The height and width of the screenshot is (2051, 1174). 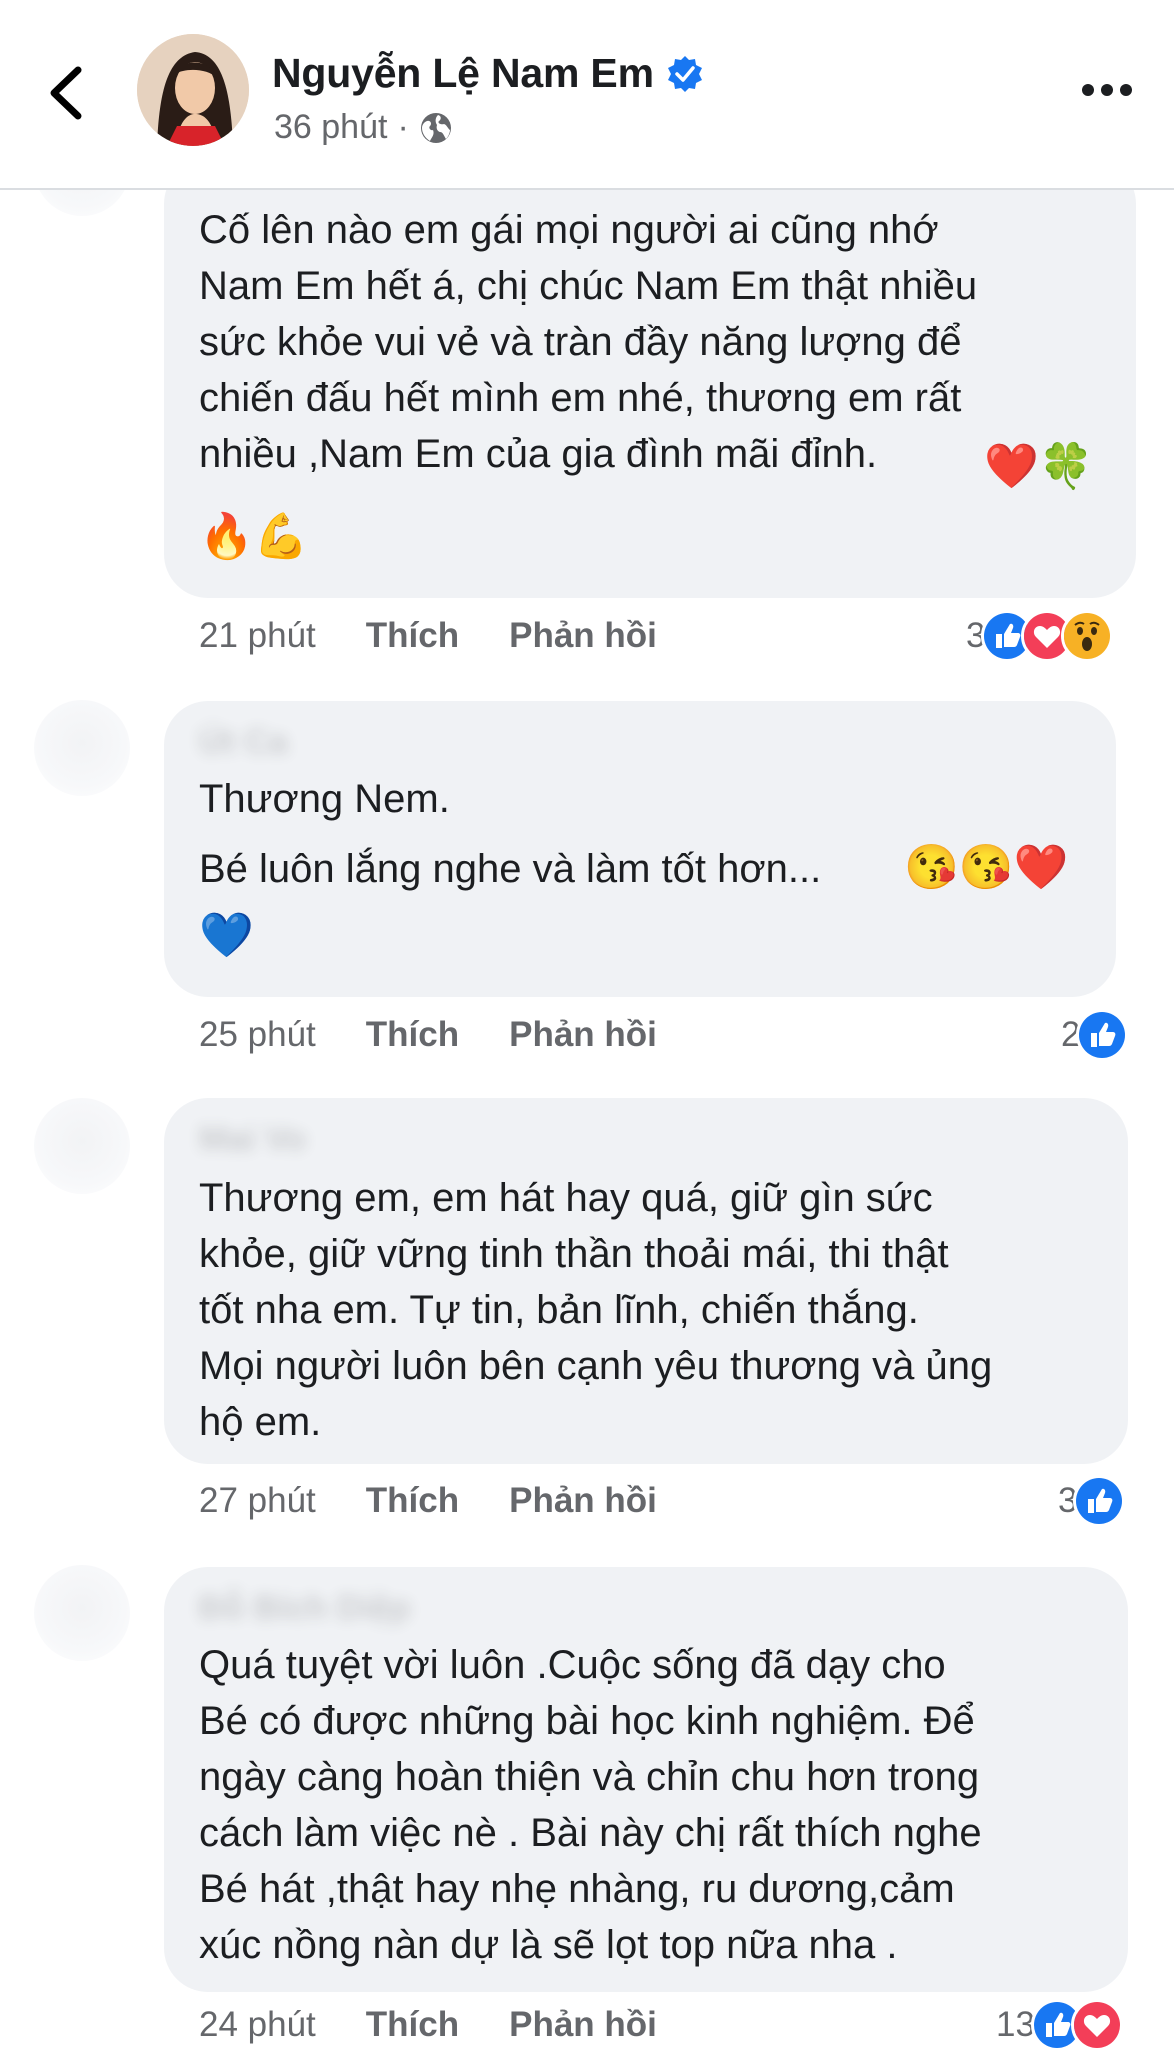 What do you see at coordinates (435, 127) in the screenshot?
I see `globe-icon` at bounding box center [435, 127].